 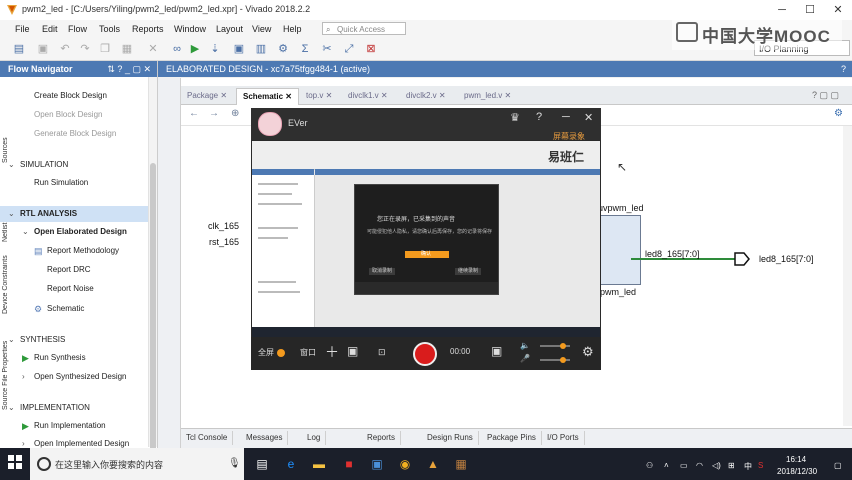 What do you see at coordinates (621, 208) in the screenshot?
I see `module-instance-name: uvpwm_led` at bounding box center [621, 208].